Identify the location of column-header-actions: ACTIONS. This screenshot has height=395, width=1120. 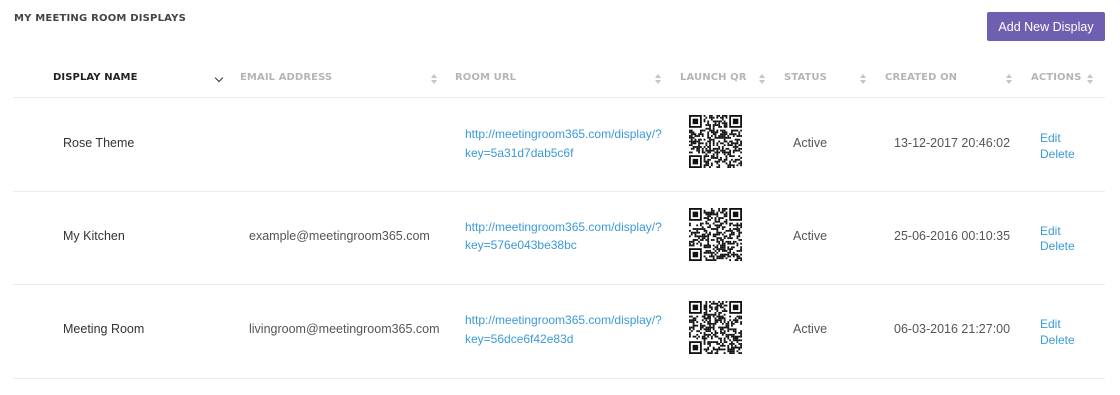
(1056, 79).